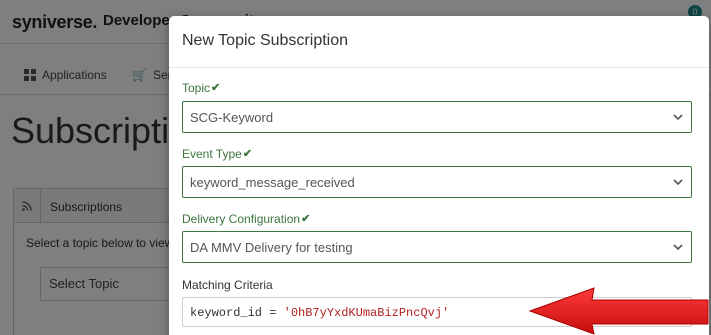 This screenshot has width=711, height=335. What do you see at coordinates (618, 311) in the screenshot?
I see `red-arrow-annotation` at bounding box center [618, 311].